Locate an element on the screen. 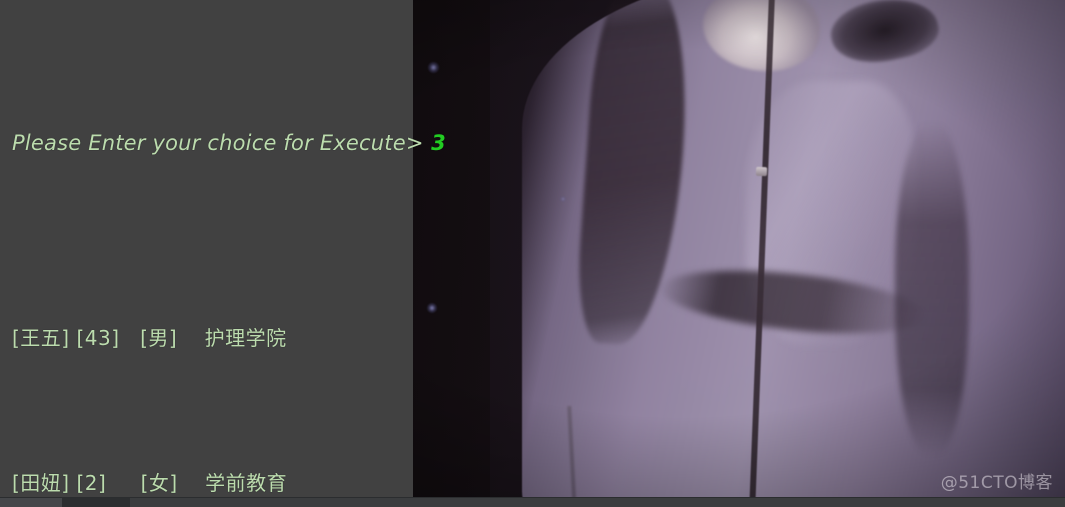  taskbar is located at coordinates (532, 502).